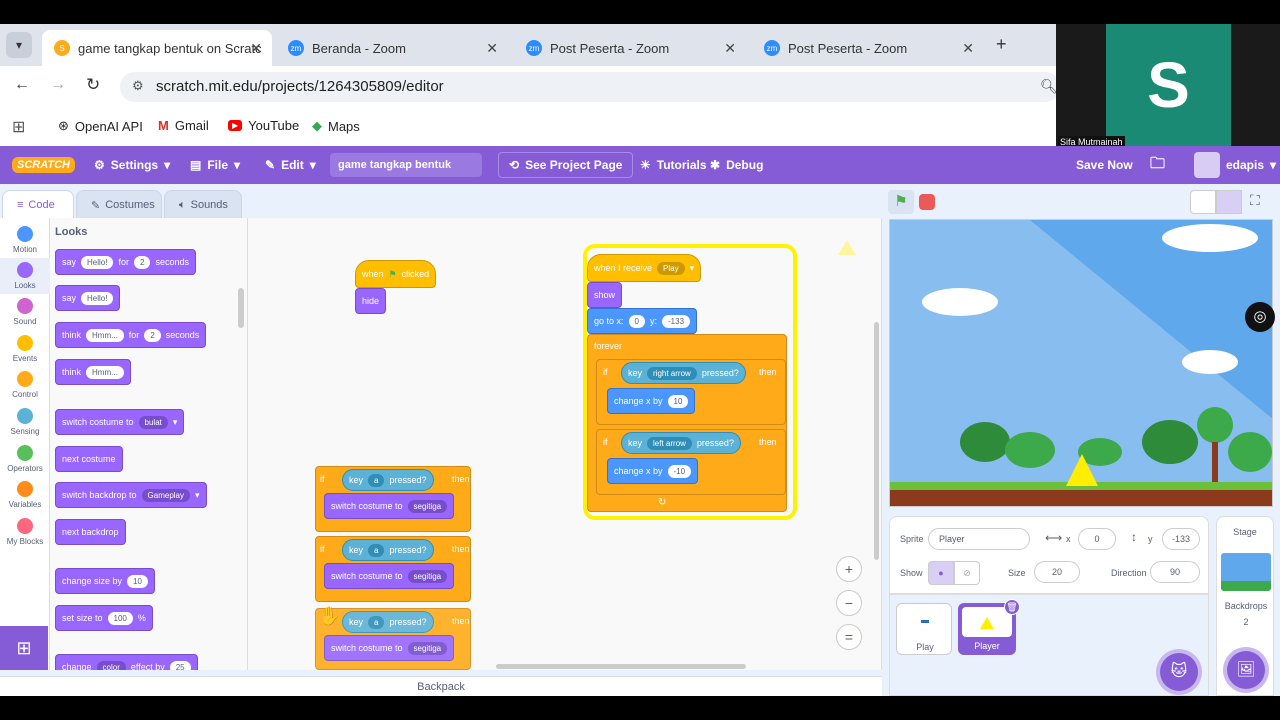 The image size is (1280, 720). I want to click on choose-sprite-button: 🐱︎, so click(1179, 672).